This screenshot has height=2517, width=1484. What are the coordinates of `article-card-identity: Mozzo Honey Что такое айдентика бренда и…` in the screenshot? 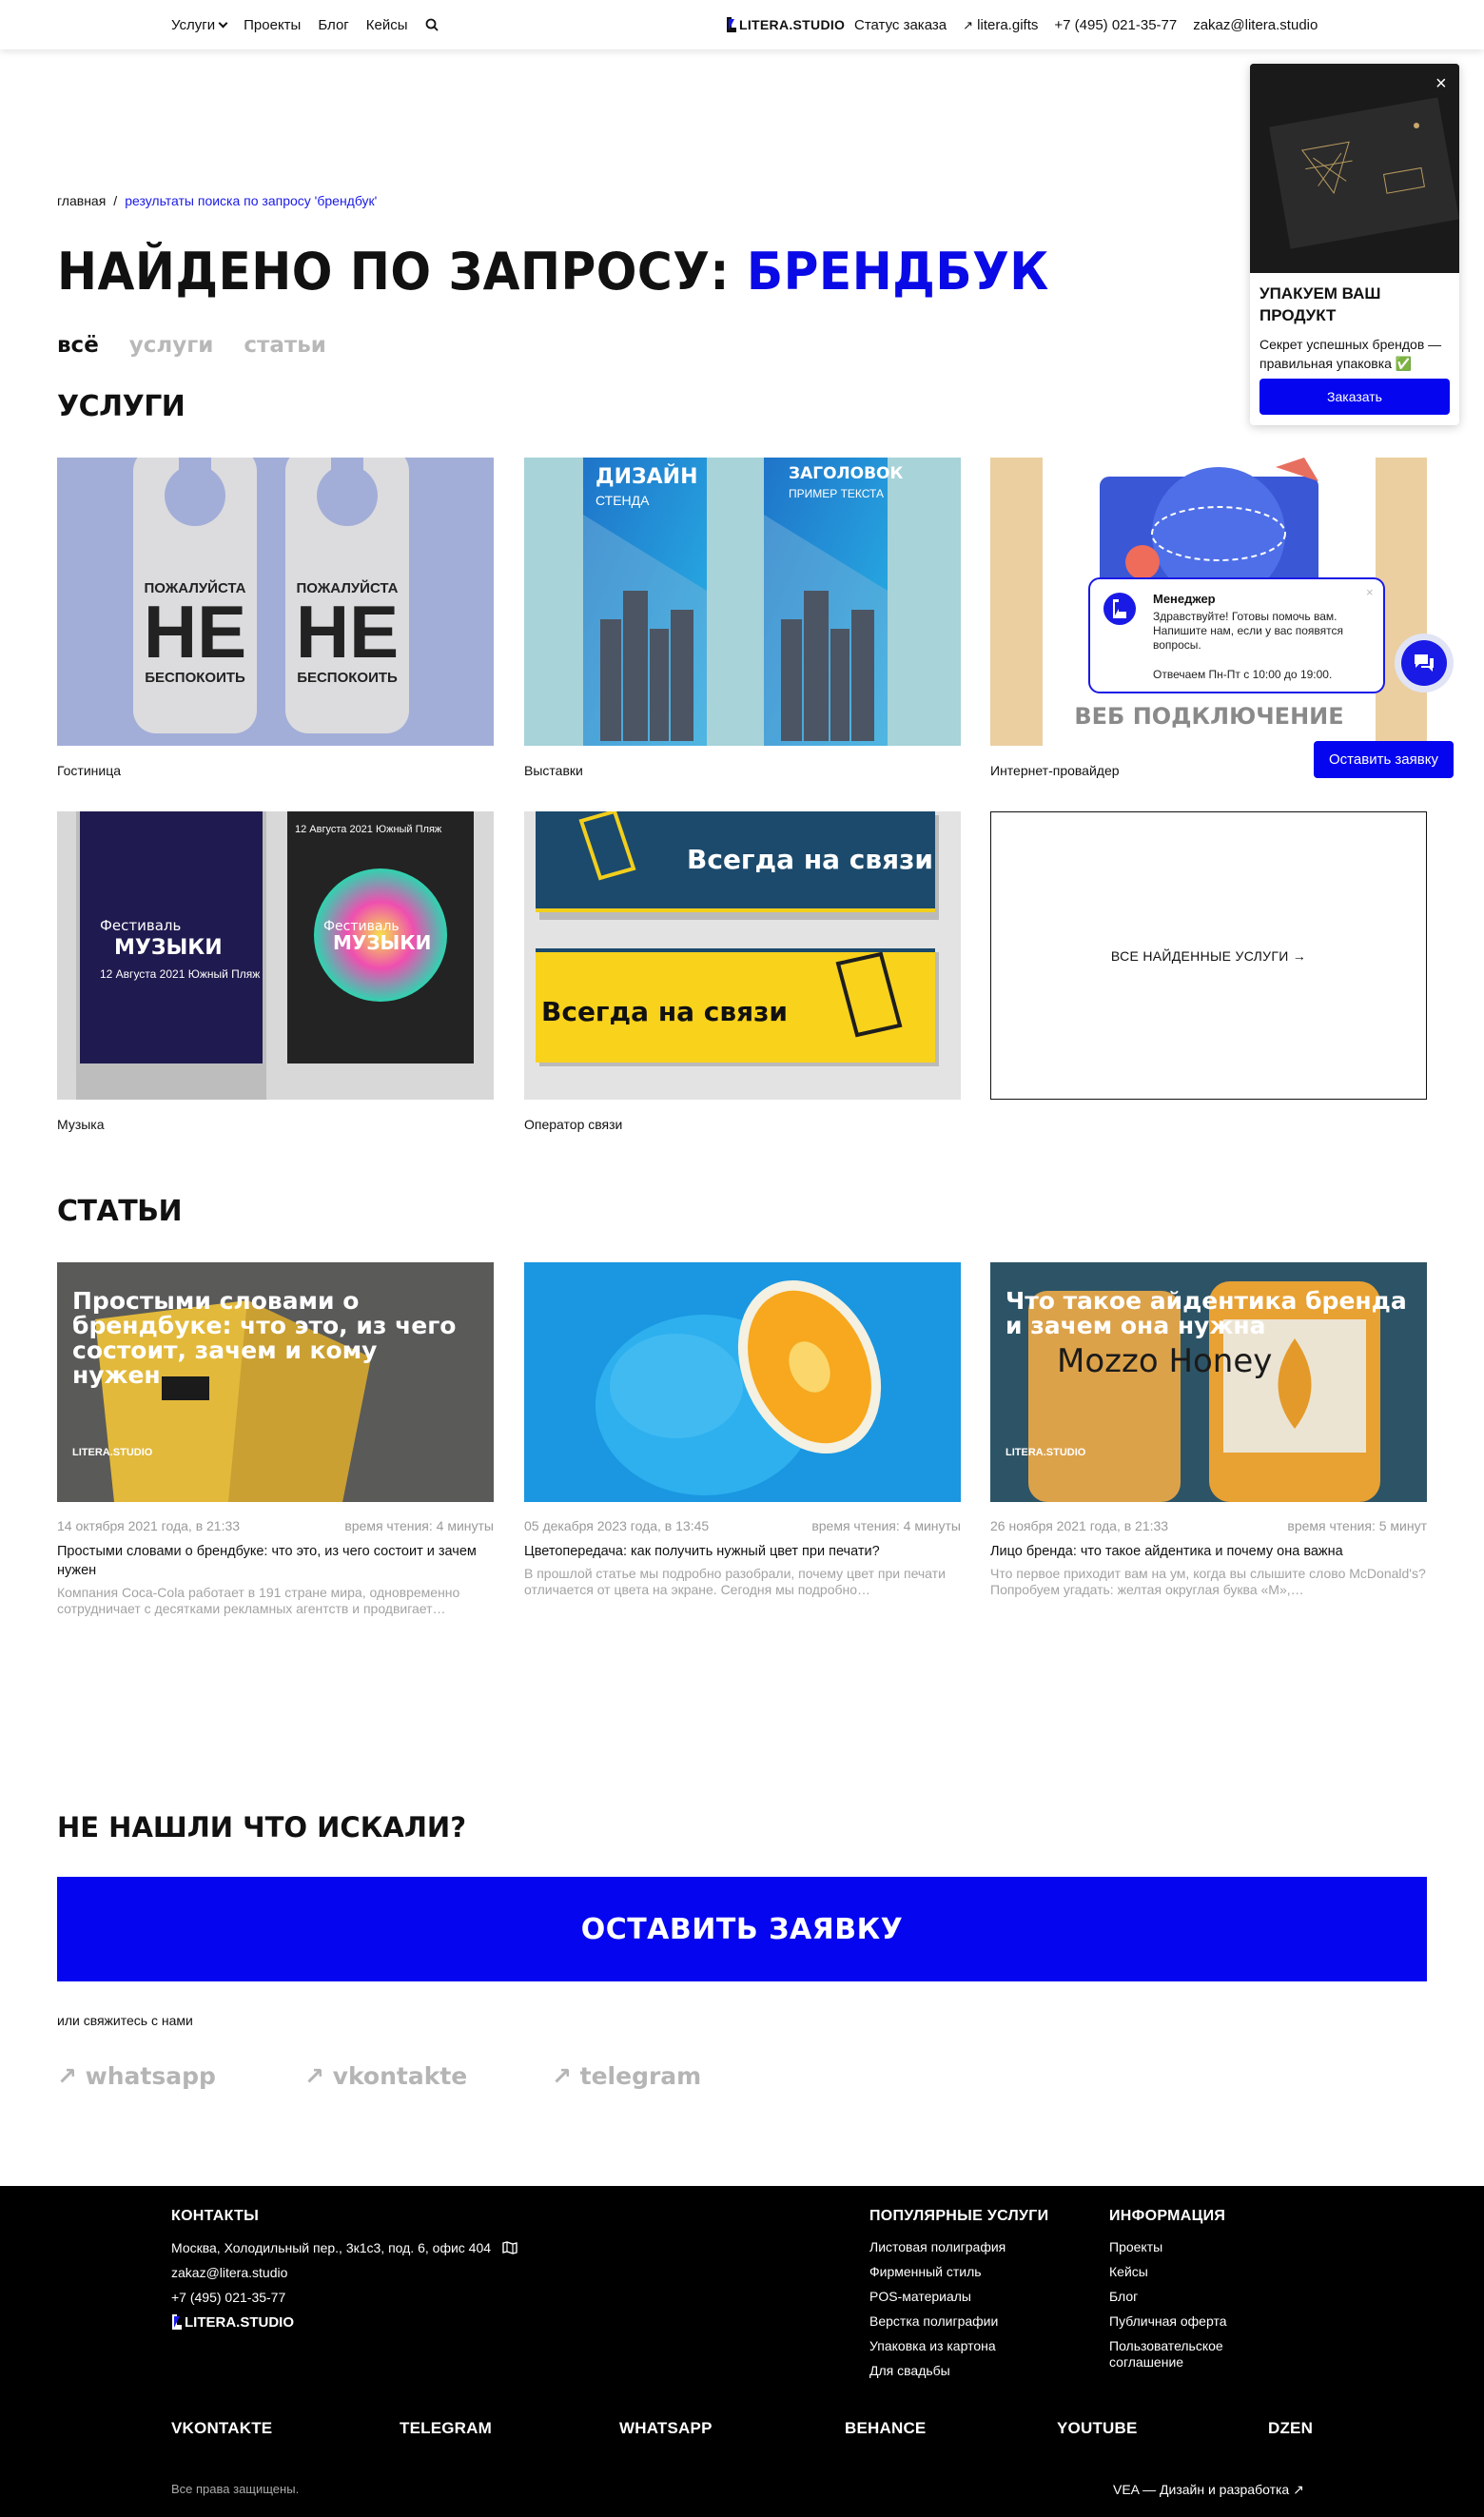 It's located at (1208, 1430).